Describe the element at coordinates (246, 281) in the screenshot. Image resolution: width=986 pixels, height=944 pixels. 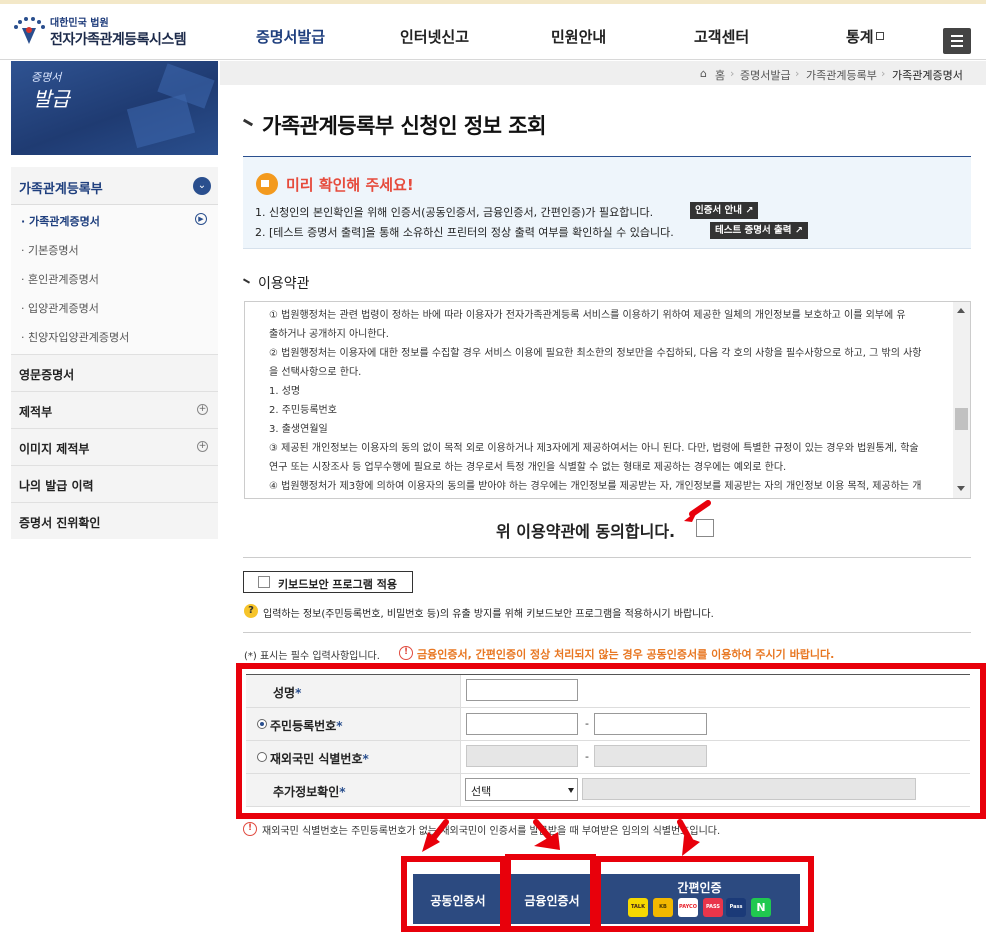
I see `section-marker` at that location.